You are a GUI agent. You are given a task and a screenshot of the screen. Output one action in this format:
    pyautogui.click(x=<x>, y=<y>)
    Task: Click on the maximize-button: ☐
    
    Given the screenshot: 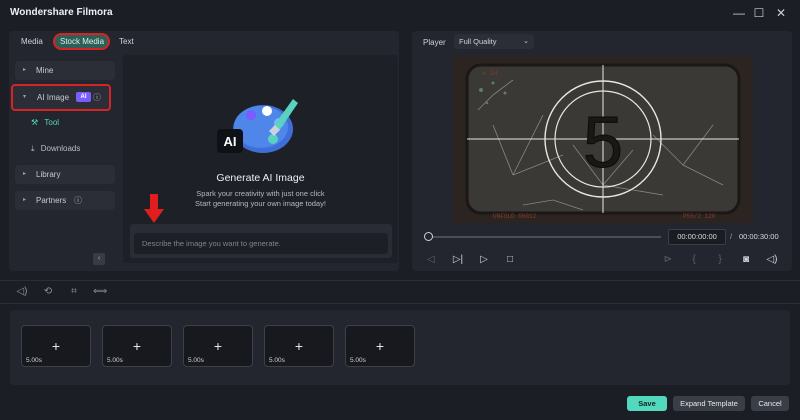 What is the action you would take?
    pyautogui.click(x=759, y=13)
    